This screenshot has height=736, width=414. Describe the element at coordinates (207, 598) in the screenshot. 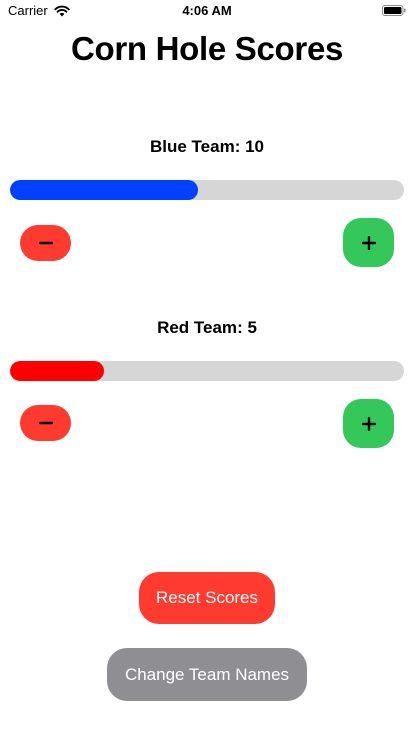

I see `reset-scores-button: Reset Scores` at that location.